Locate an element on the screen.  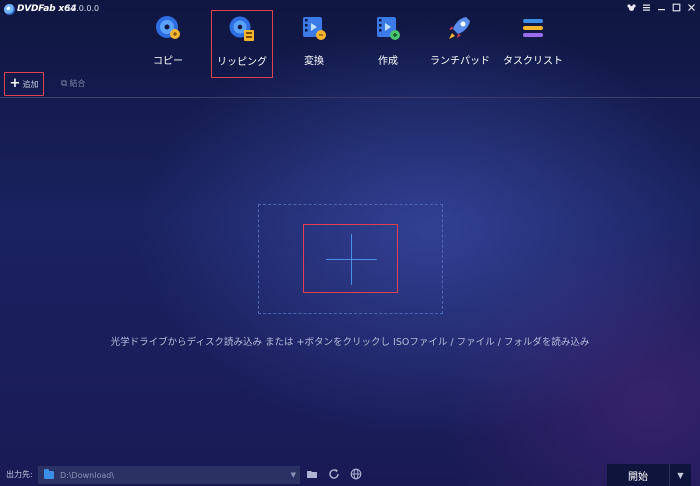
merge-icon: ⧉ is located at coordinates (64, 83).